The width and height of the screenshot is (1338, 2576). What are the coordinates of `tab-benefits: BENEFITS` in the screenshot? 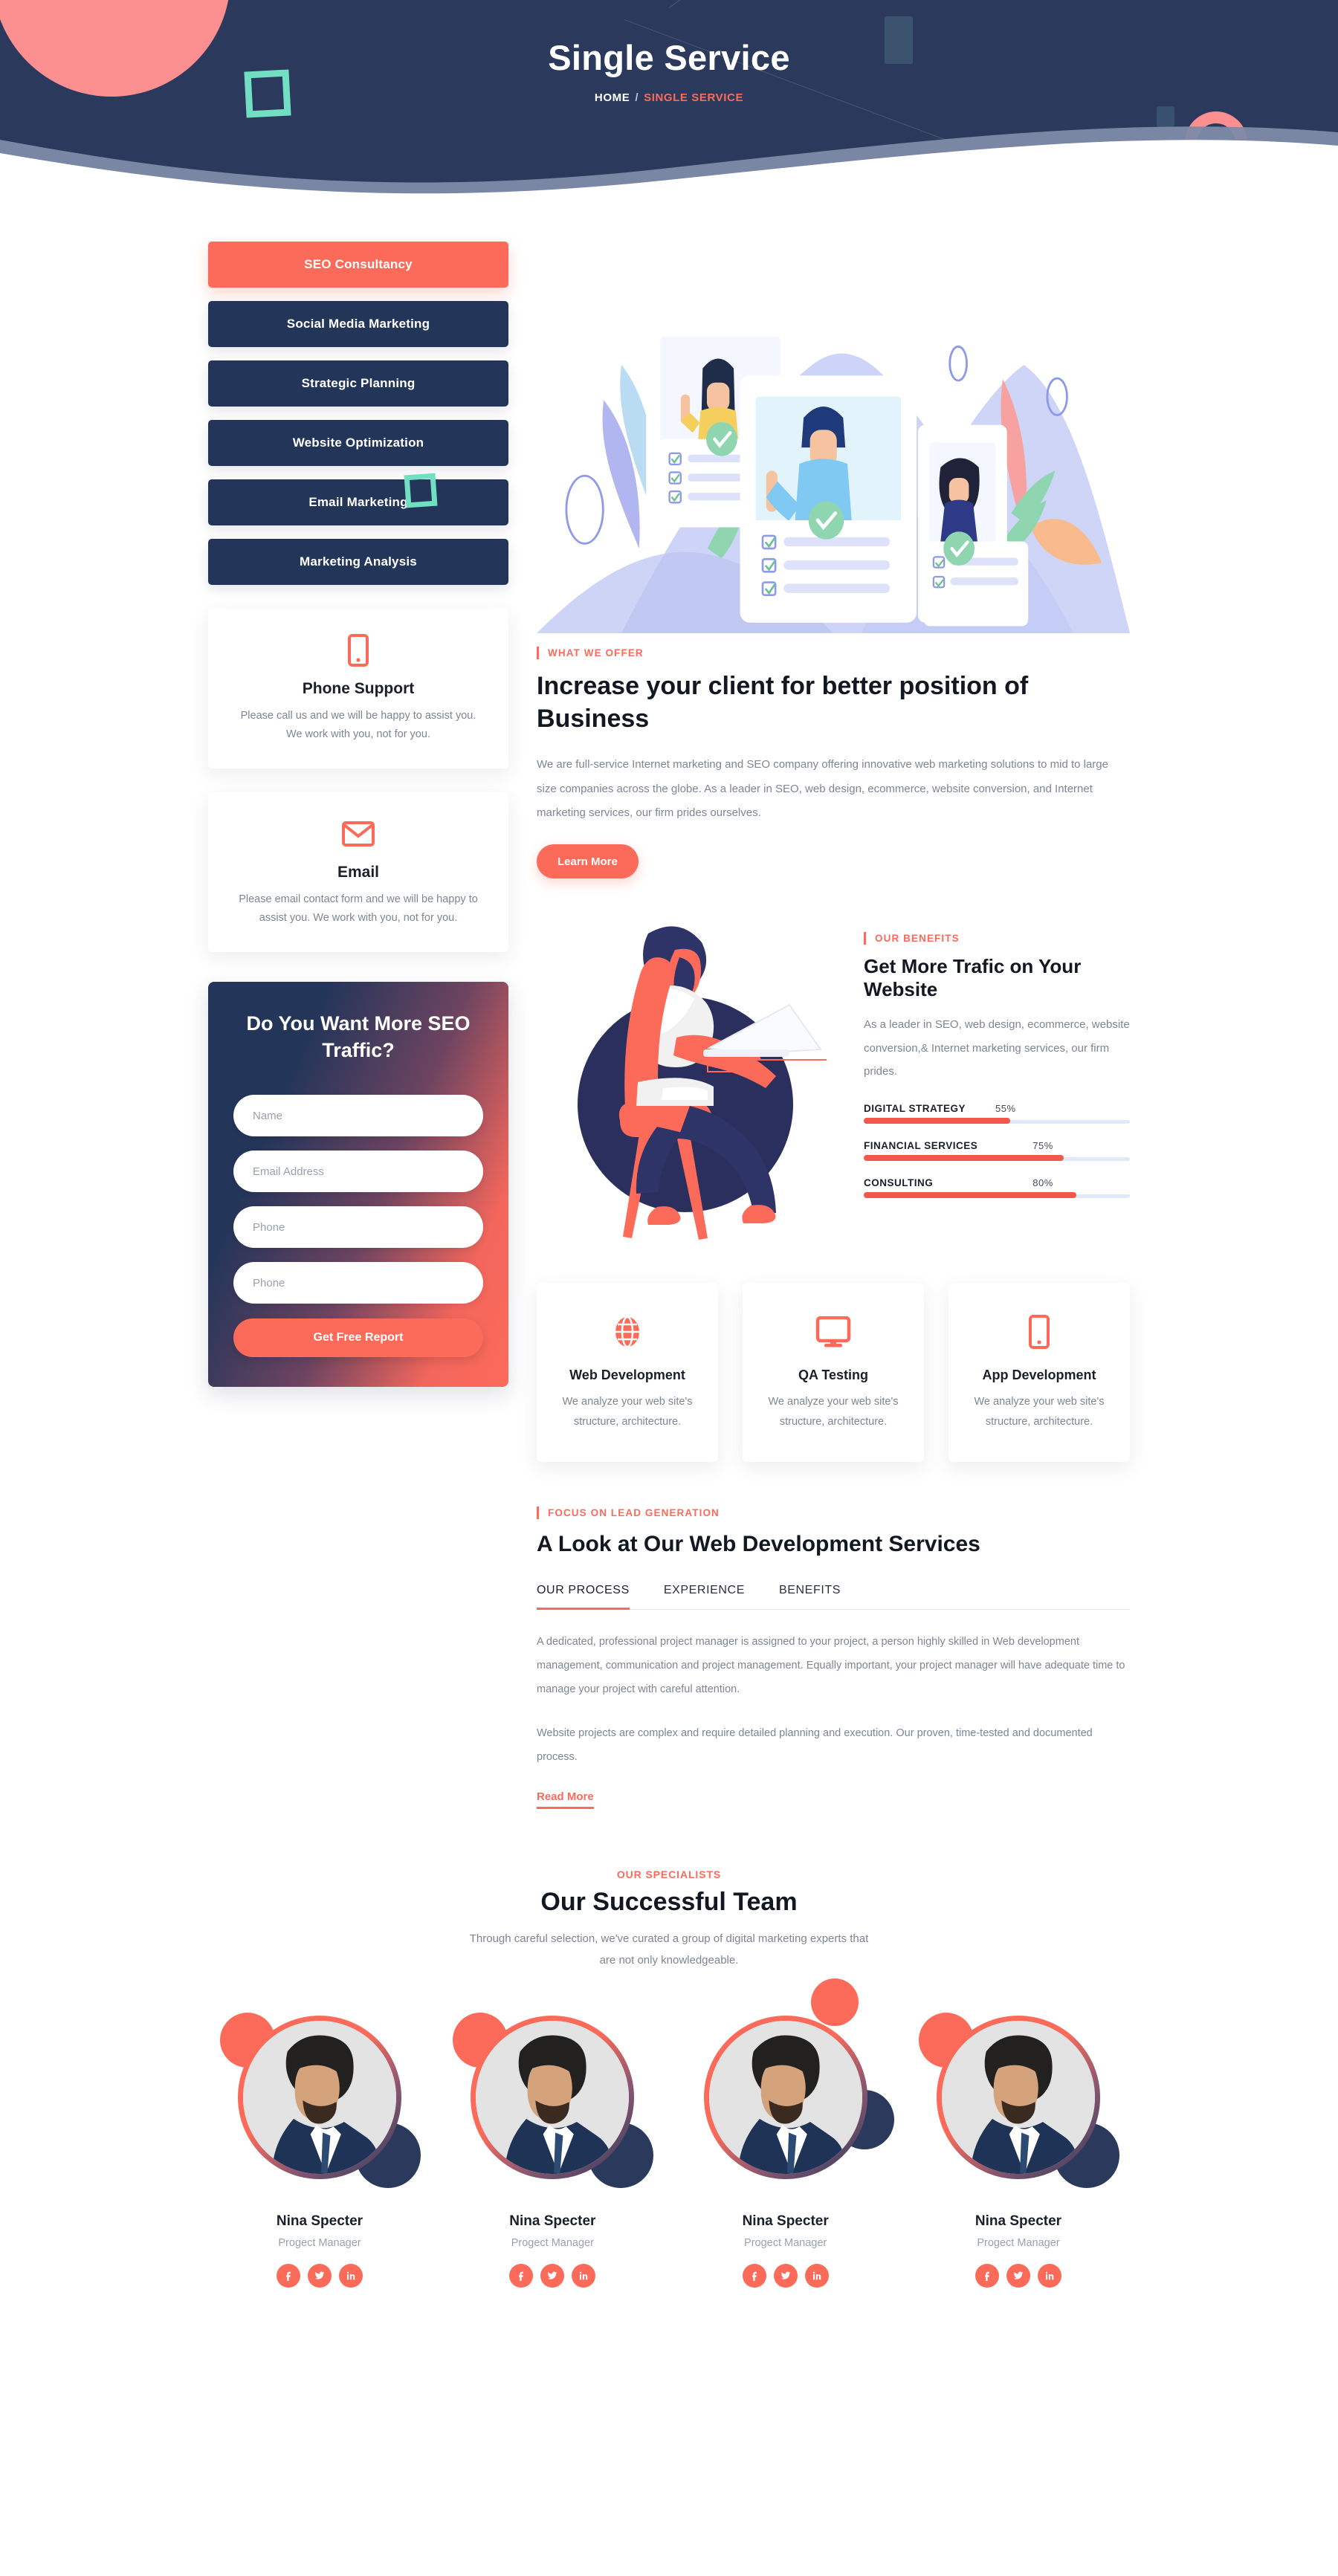 It's located at (810, 1596).